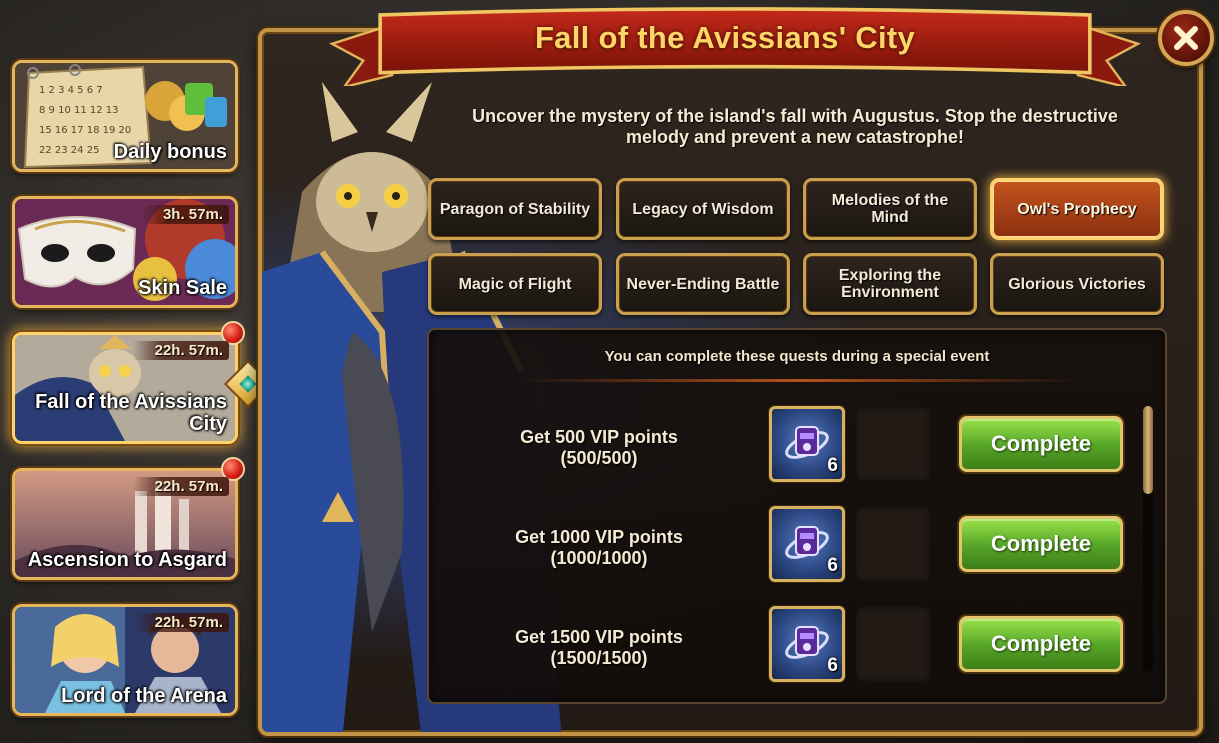  I want to click on close-icon, so click(1186, 38).